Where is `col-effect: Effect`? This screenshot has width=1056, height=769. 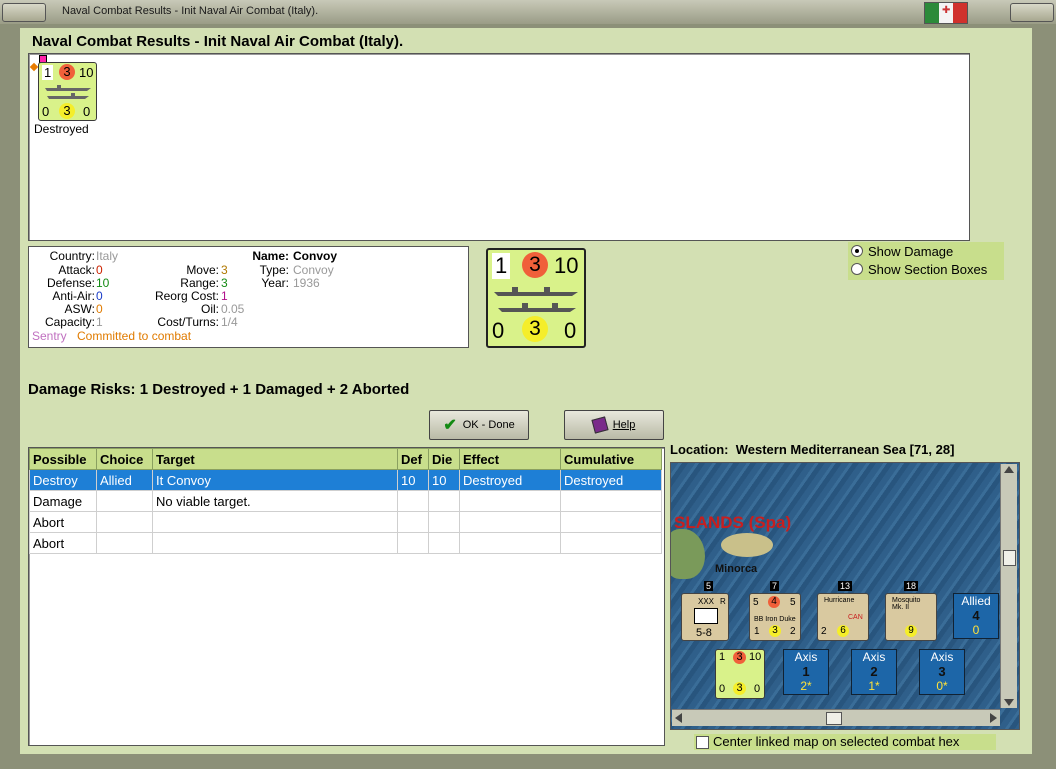
col-effect: Effect is located at coordinates (510, 459).